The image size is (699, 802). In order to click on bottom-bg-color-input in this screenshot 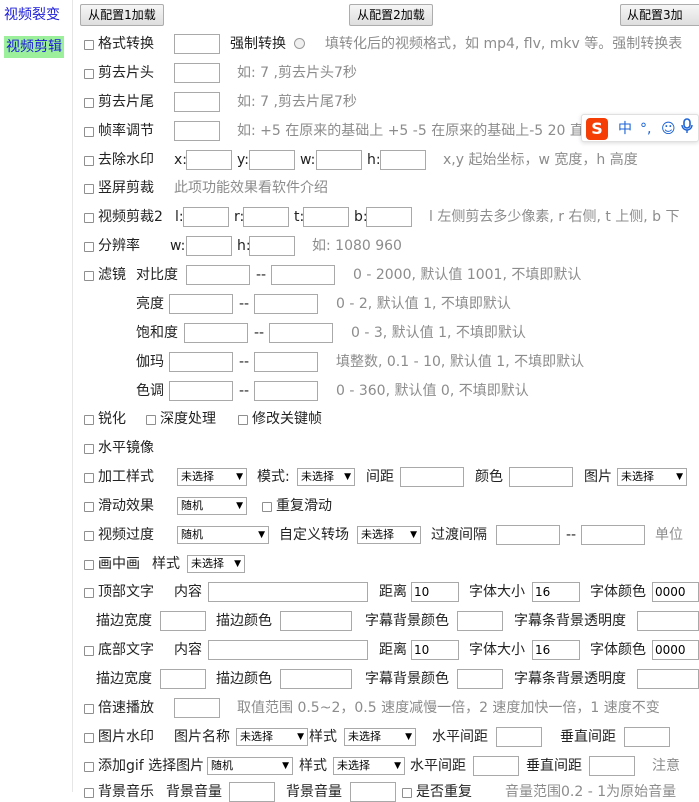, I will do `click(480, 679)`.